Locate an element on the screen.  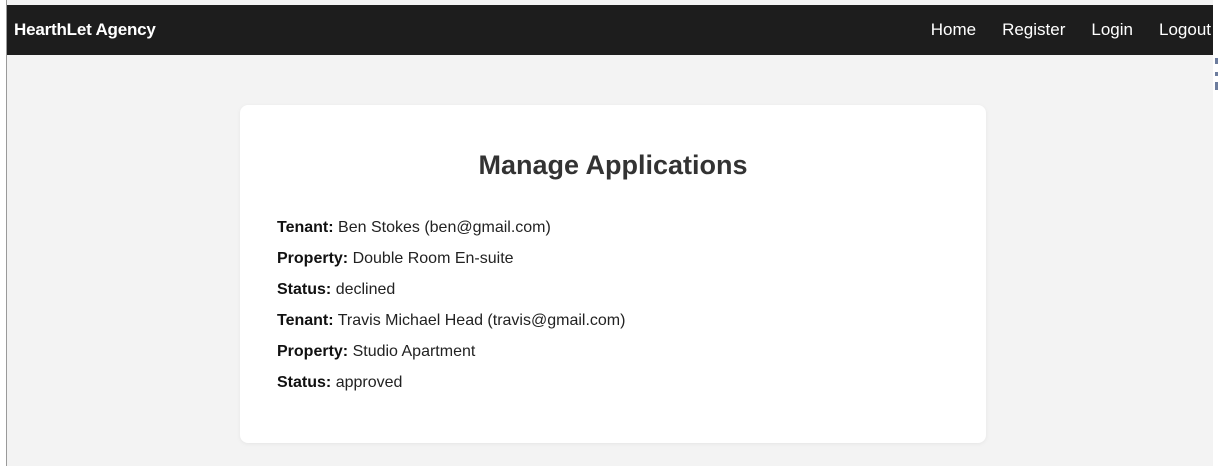
property-value: Double Room En-suite is located at coordinates (433, 258).